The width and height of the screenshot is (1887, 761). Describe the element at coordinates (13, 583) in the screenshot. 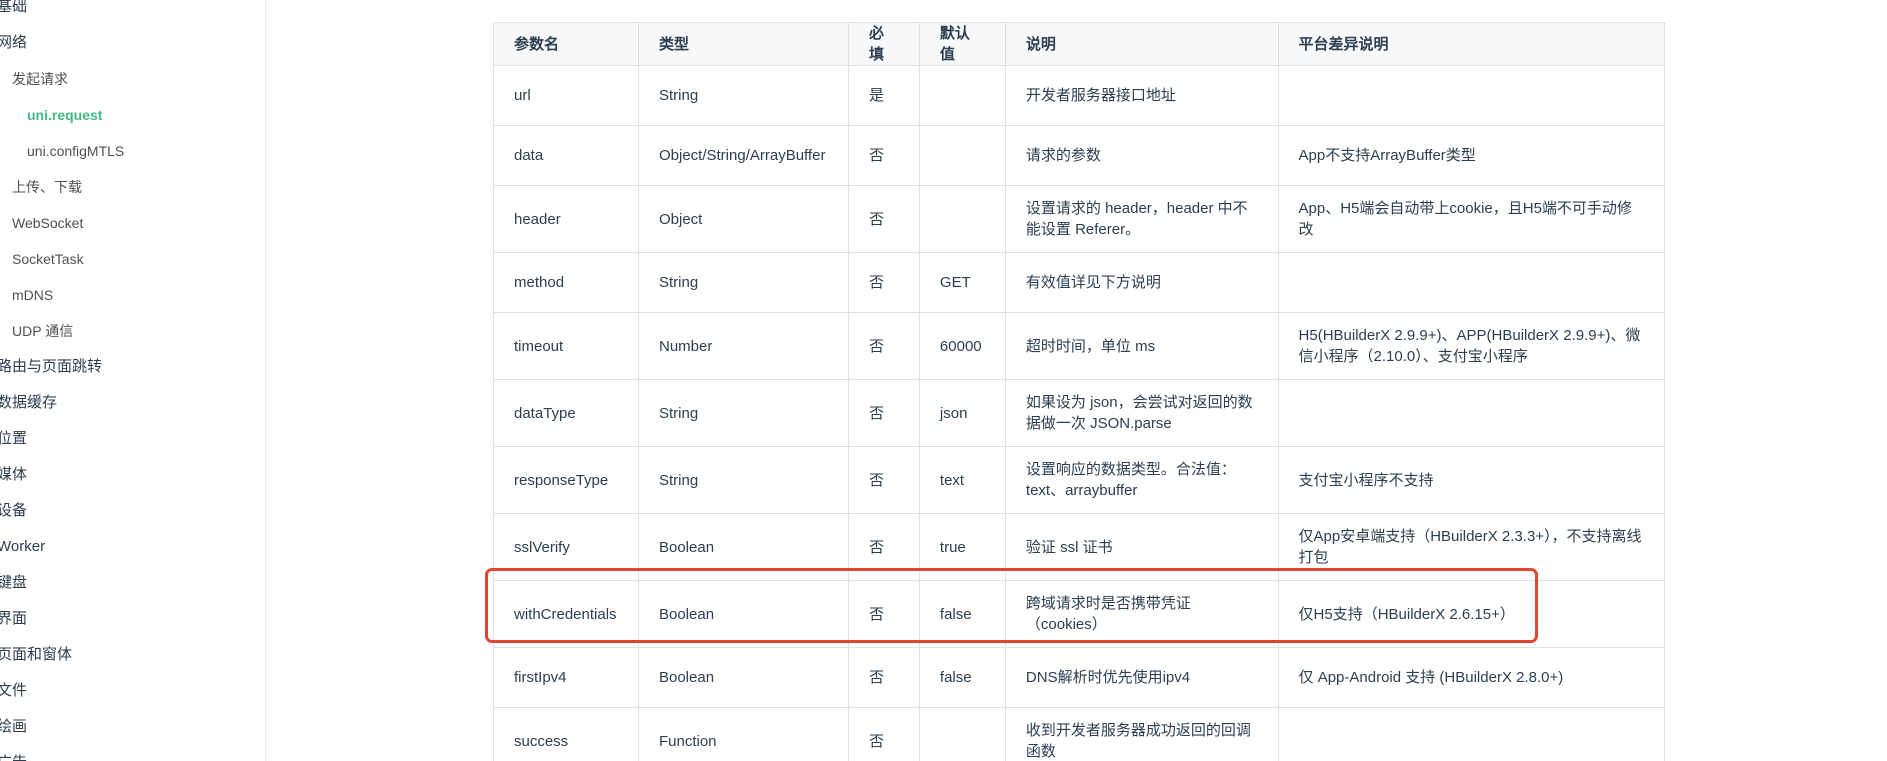

I see `sidebar-item: 键盘` at that location.